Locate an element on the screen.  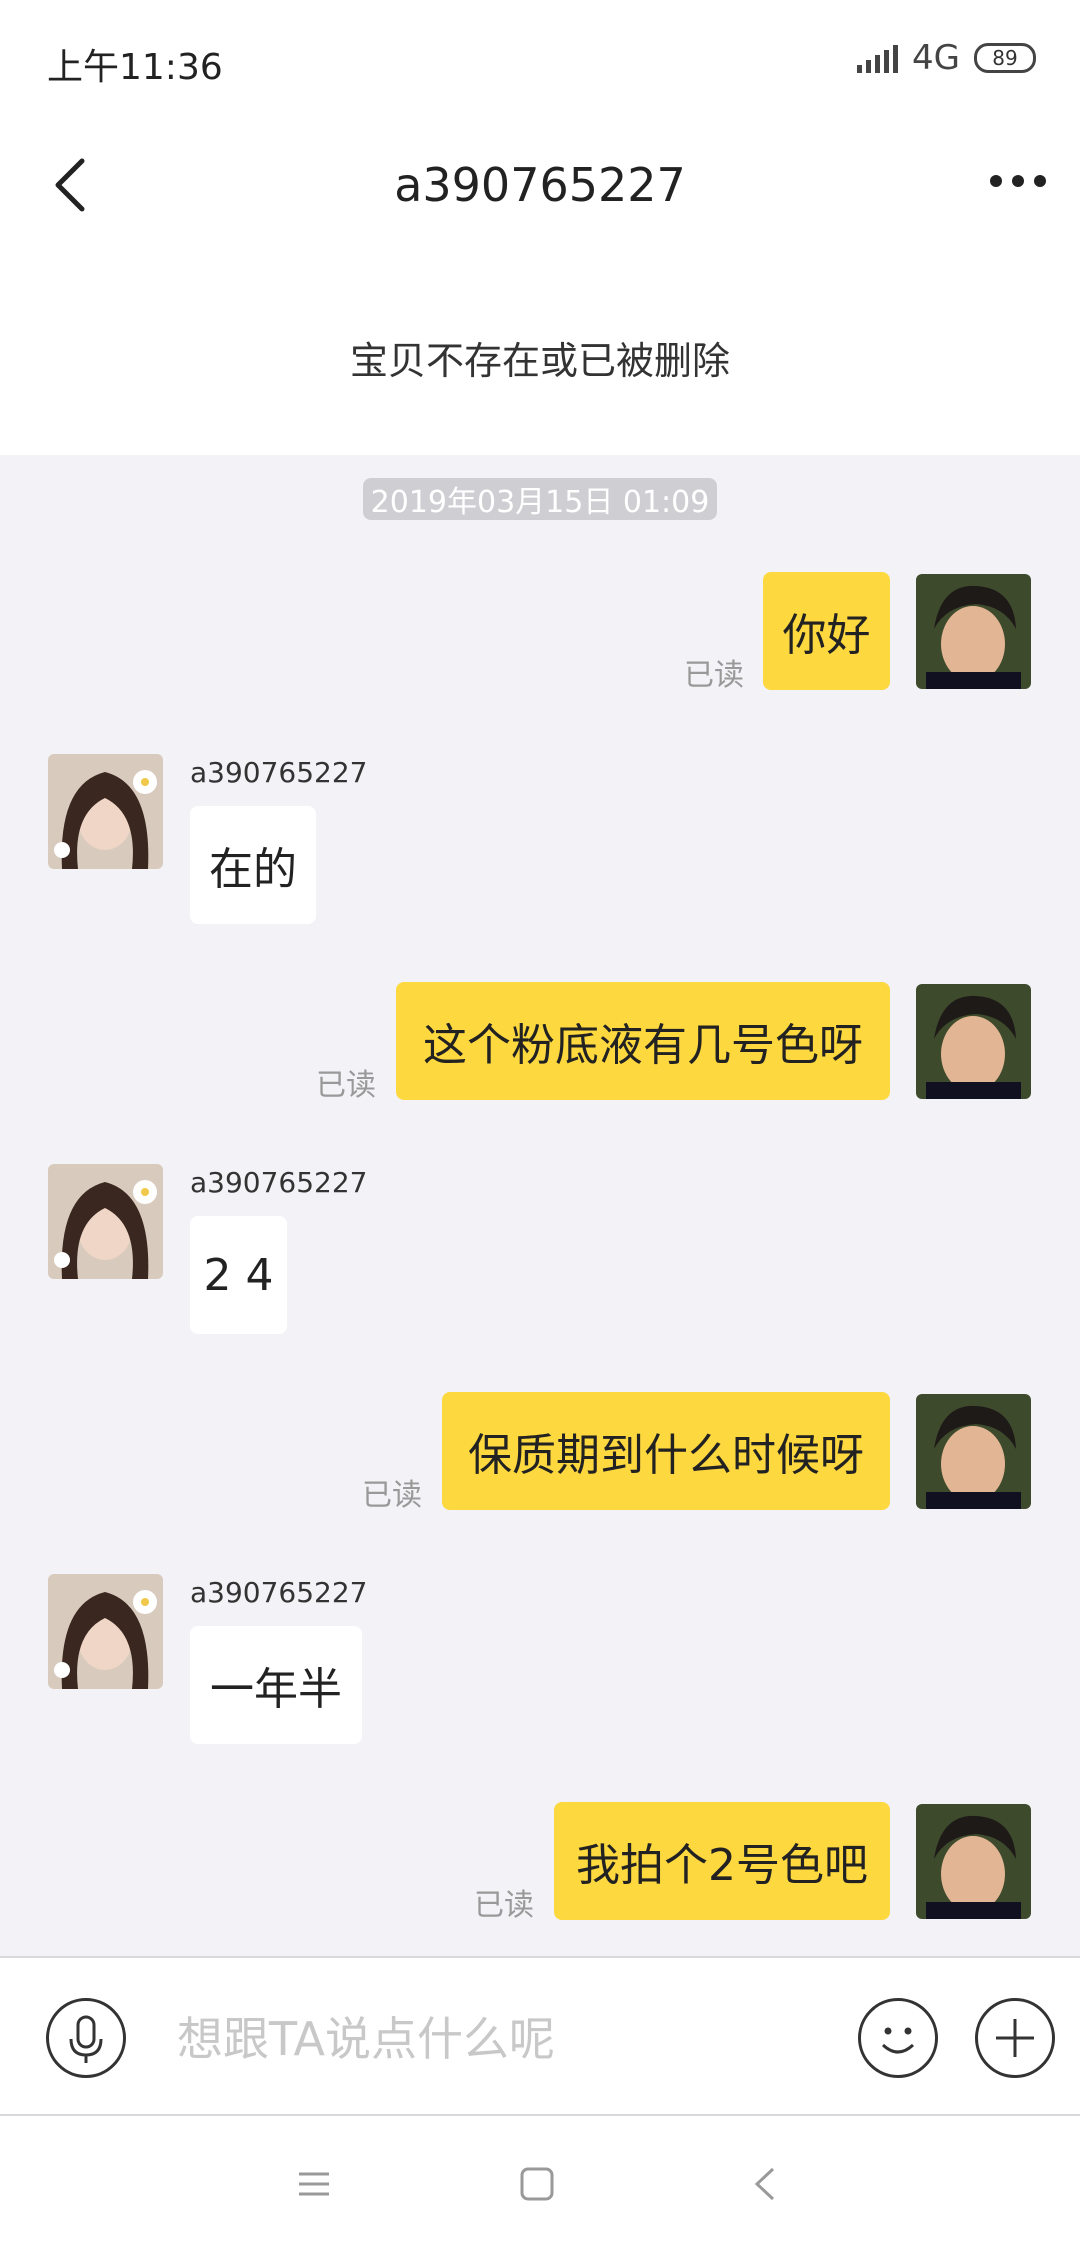
page-title: a390765227 is located at coordinates (540, 185).